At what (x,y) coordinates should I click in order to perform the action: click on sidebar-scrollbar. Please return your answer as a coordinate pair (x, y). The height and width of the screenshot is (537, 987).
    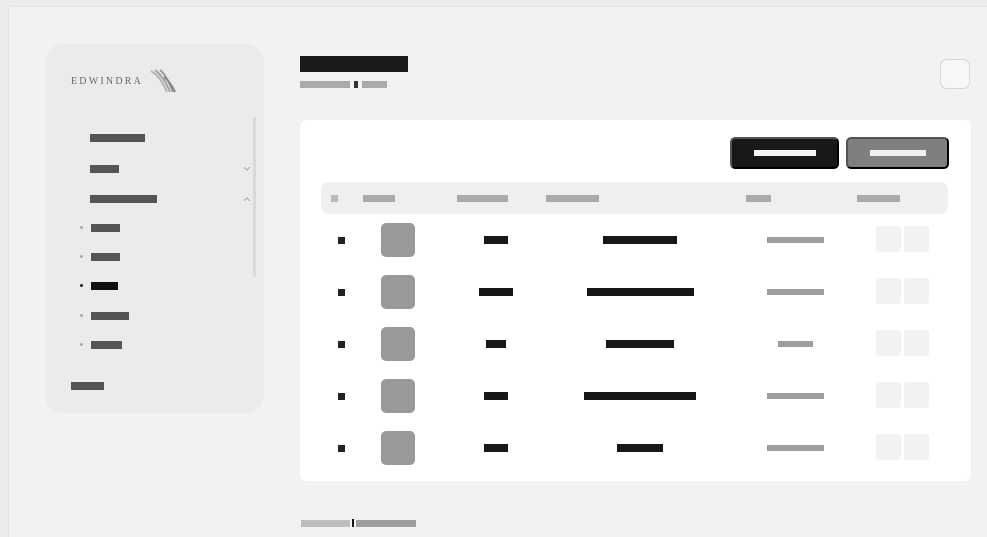
    Looking at the image, I should click on (254, 197).